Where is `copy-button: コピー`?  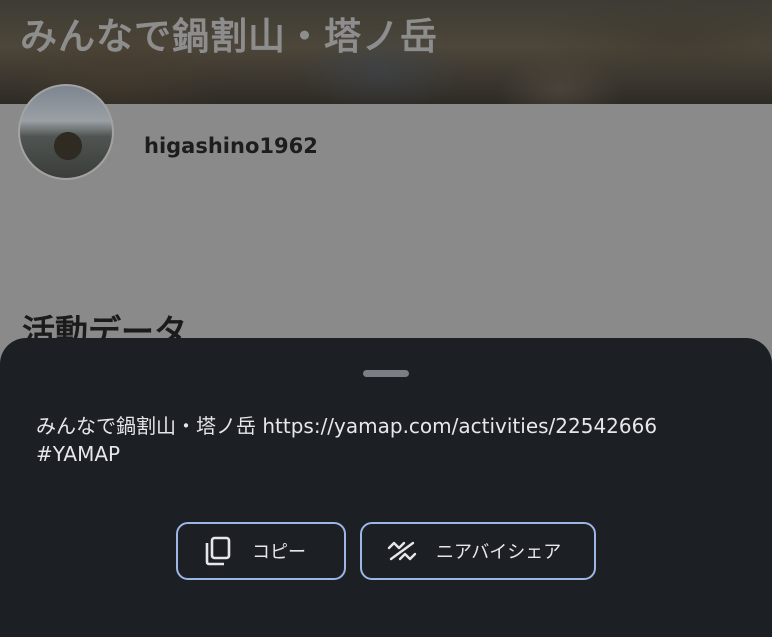
copy-button: コピー is located at coordinates (261, 551).